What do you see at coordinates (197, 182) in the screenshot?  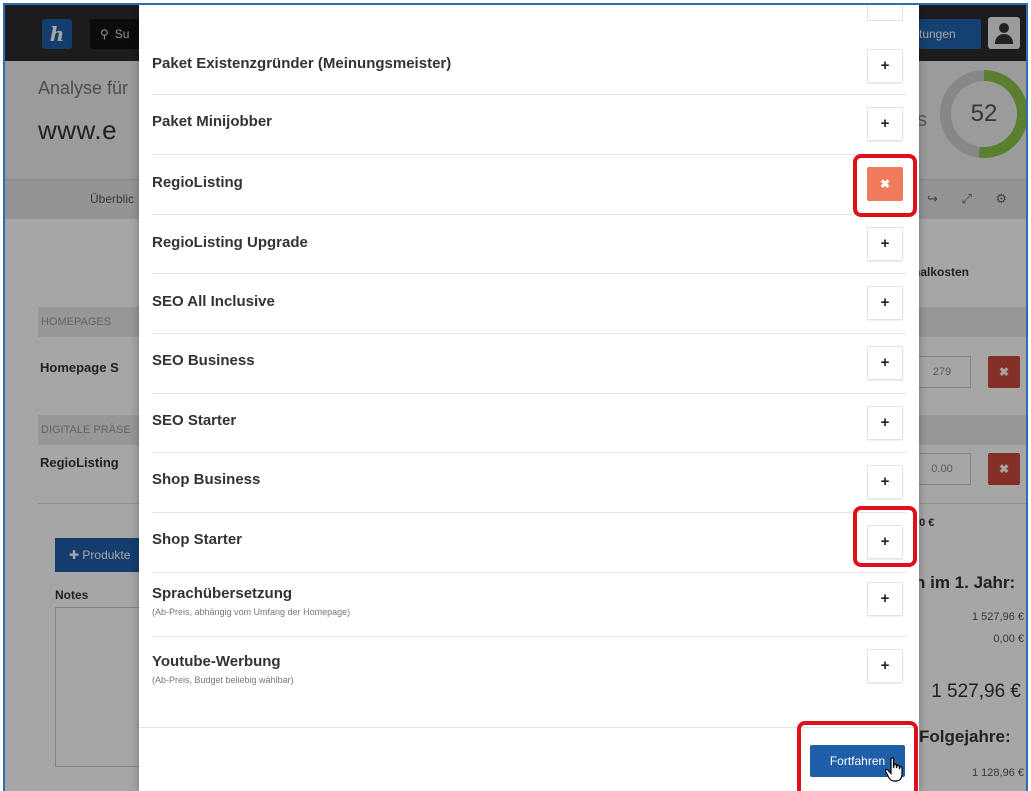 I see `product-name: RegioListing` at bounding box center [197, 182].